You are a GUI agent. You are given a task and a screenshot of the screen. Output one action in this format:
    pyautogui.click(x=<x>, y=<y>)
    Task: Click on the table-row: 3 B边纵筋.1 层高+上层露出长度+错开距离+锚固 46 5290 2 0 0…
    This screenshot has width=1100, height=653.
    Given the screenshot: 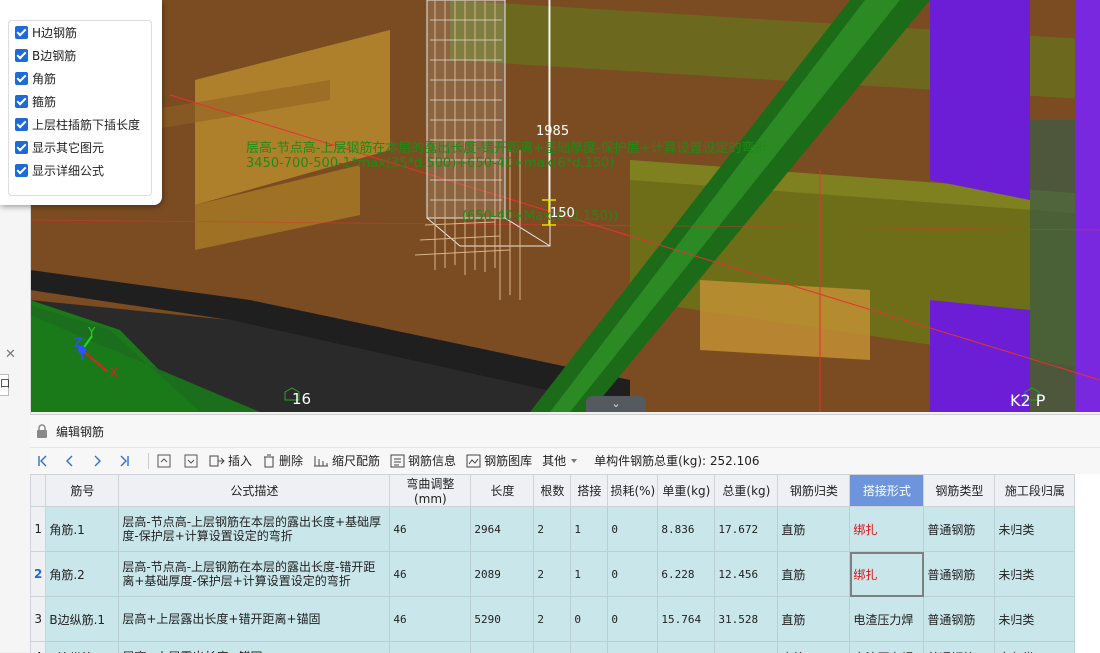 What is the action you would take?
    pyautogui.click(x=553, y=619)
    